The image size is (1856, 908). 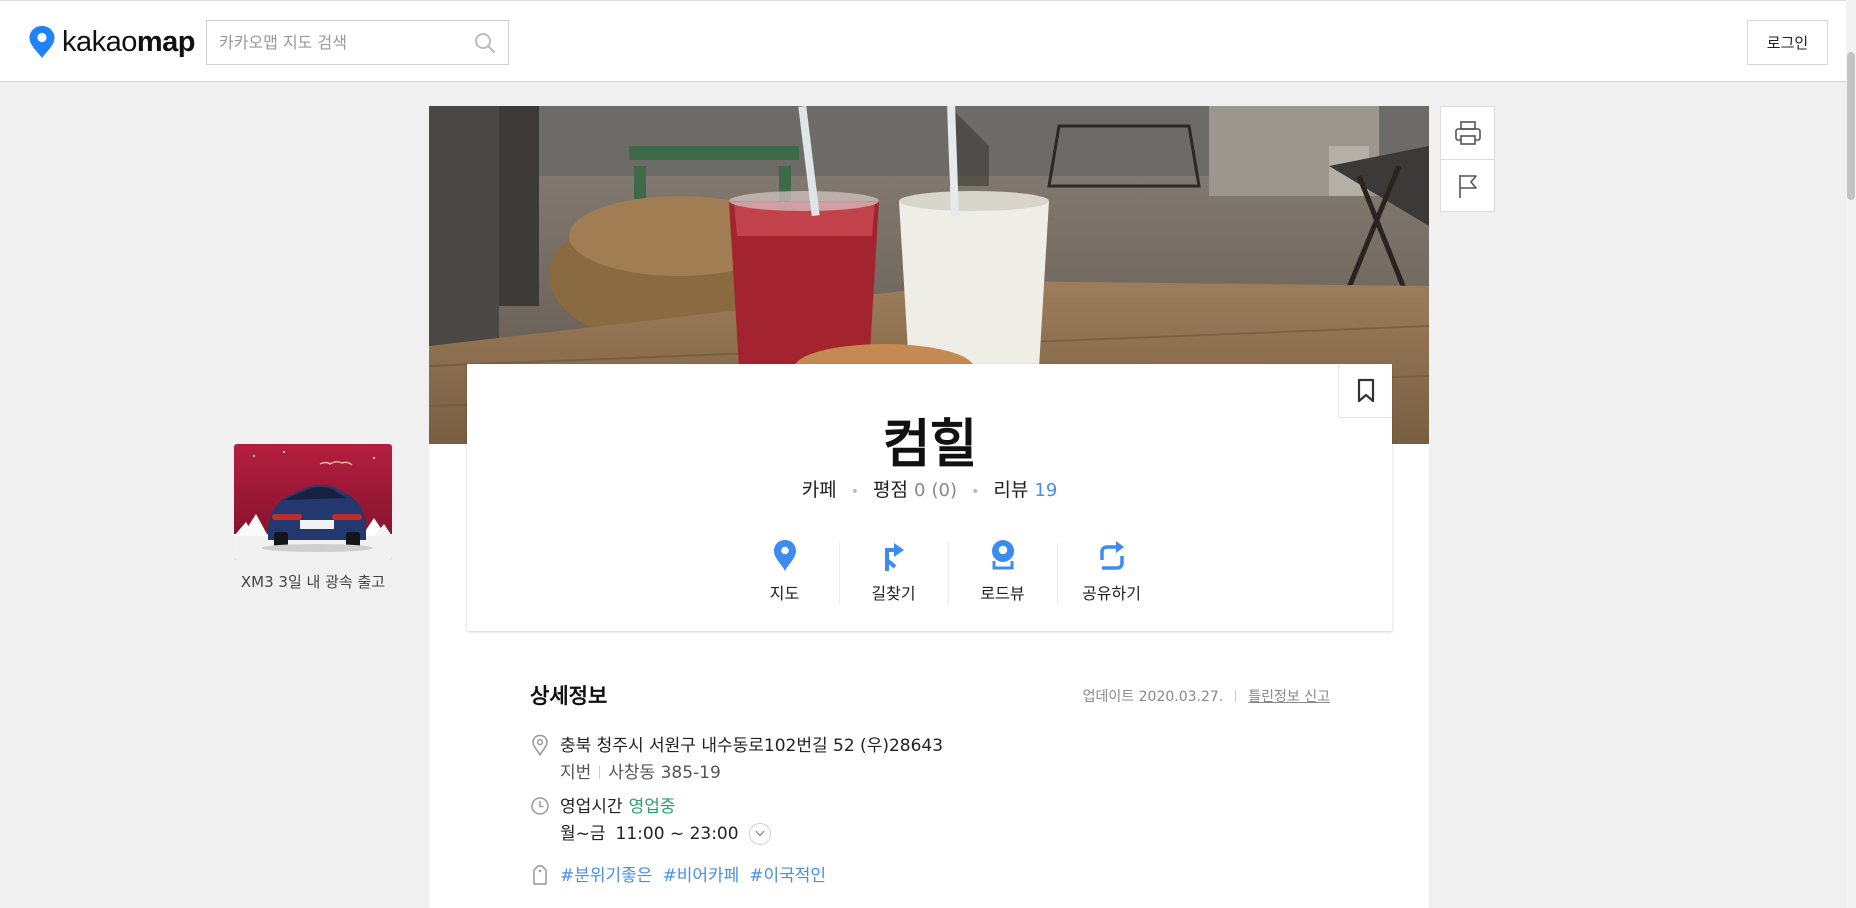 What do you see at coordinates (42, 42) in the screenshot?
I see `logo-pin-icon` at bounding box center [42, 42].